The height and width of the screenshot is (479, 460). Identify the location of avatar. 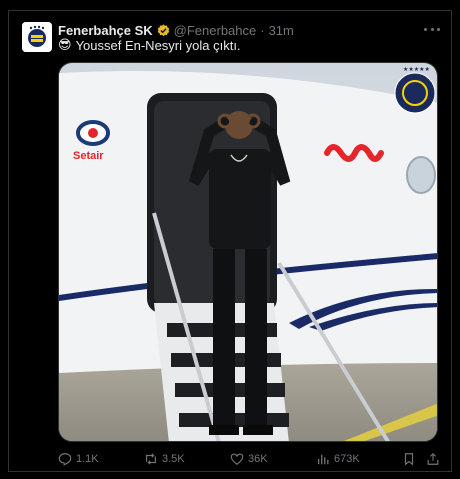
(37, 37).